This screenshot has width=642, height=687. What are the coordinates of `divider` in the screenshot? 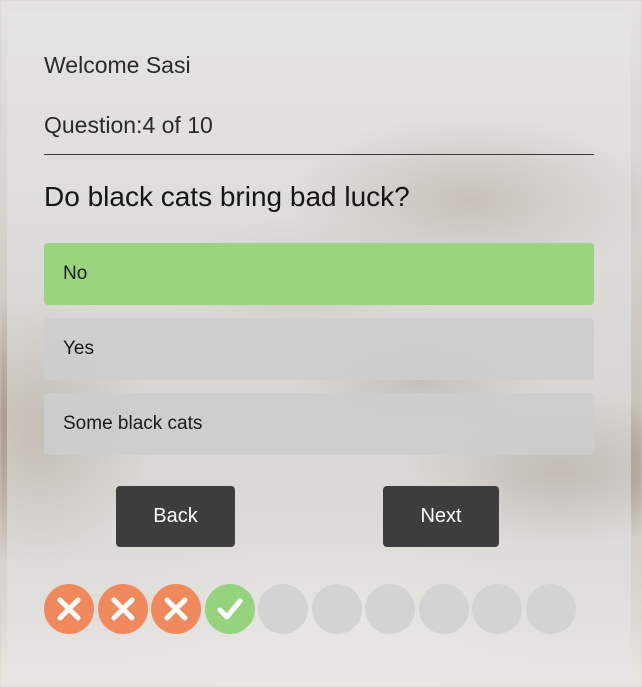 It's located at (319, 154).